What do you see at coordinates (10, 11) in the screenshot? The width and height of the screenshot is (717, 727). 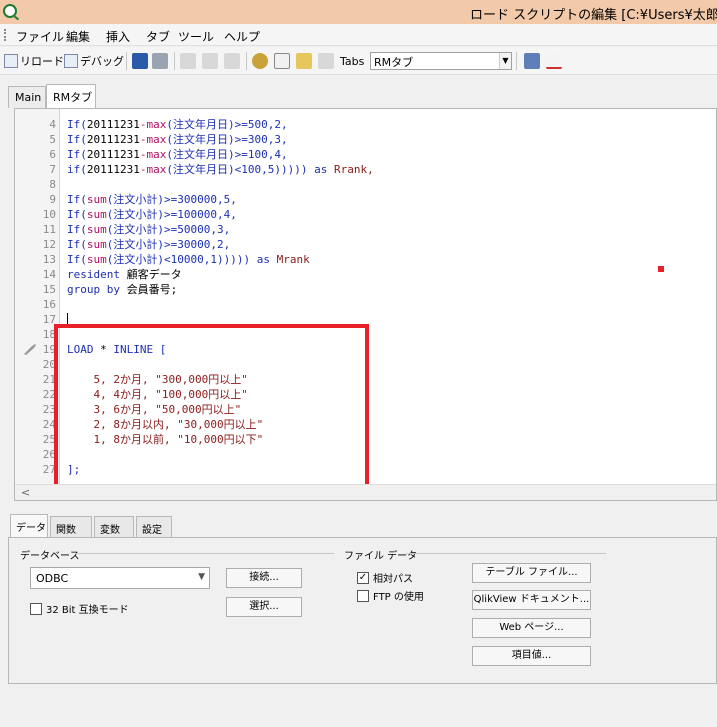 I see `qlikview-app-icon` at bounding box center [10, 11].